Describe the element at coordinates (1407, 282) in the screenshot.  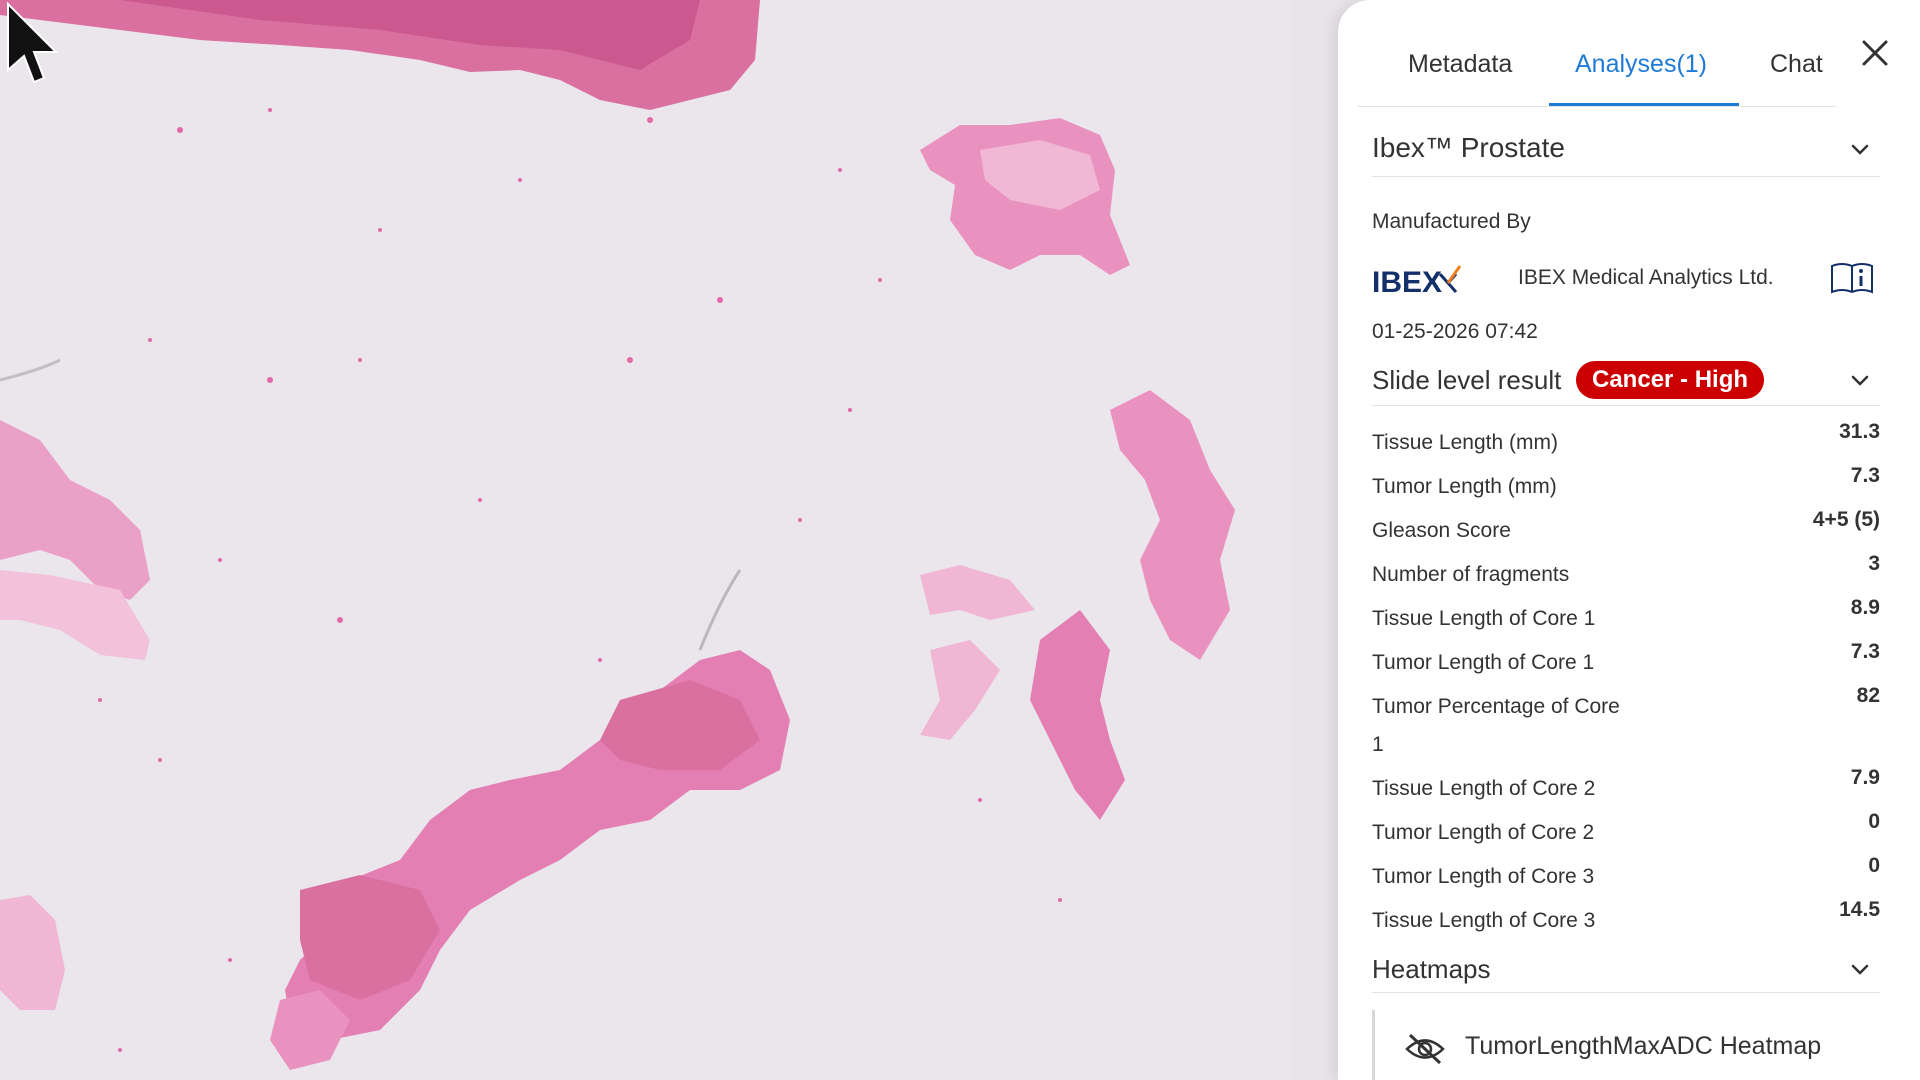
I see `ibex-logo-text: IBEX` at that location.